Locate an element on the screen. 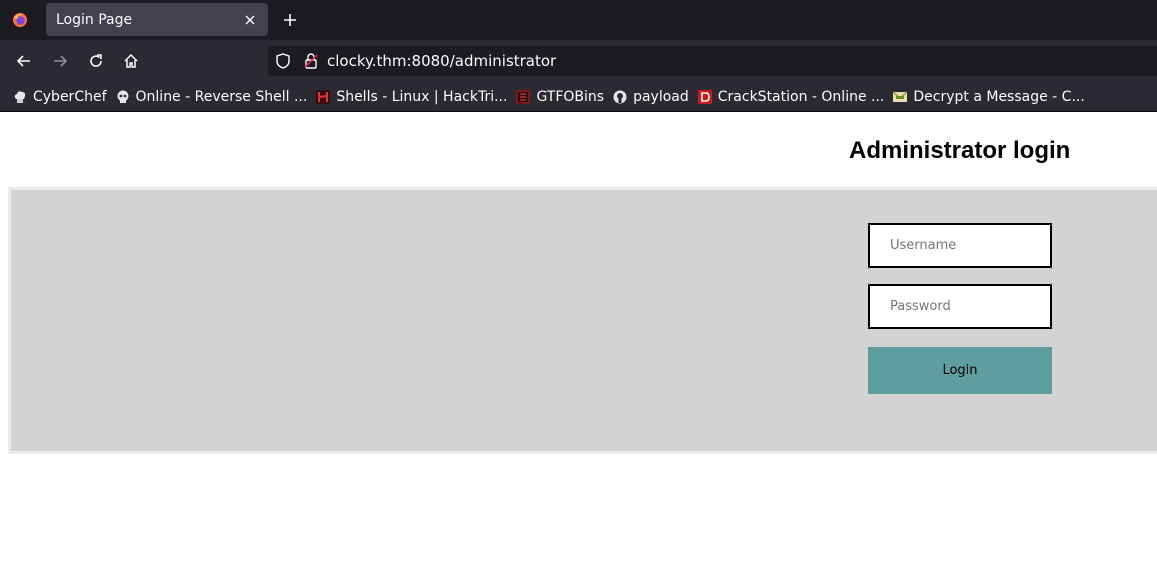  back-arrow-icon is located at coordinates (24, 61).